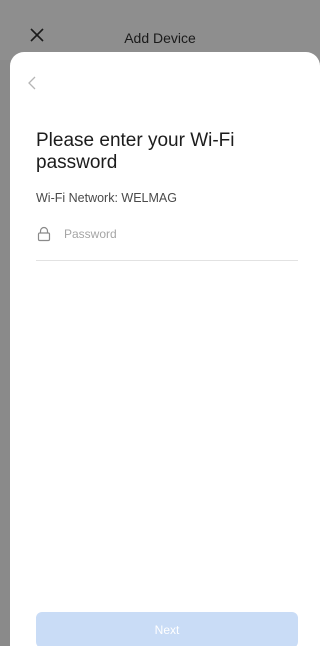 The width and height of the screenshot is (320, 646). What do you see at coordinates (44, 234) in the screenshot?
I see `lock-icon` at bounding box center [44, 234].